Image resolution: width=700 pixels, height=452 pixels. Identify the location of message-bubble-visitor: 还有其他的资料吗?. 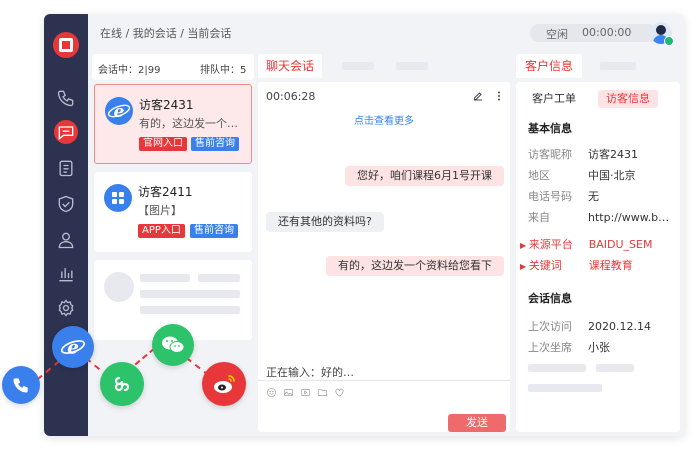
(325, 222).